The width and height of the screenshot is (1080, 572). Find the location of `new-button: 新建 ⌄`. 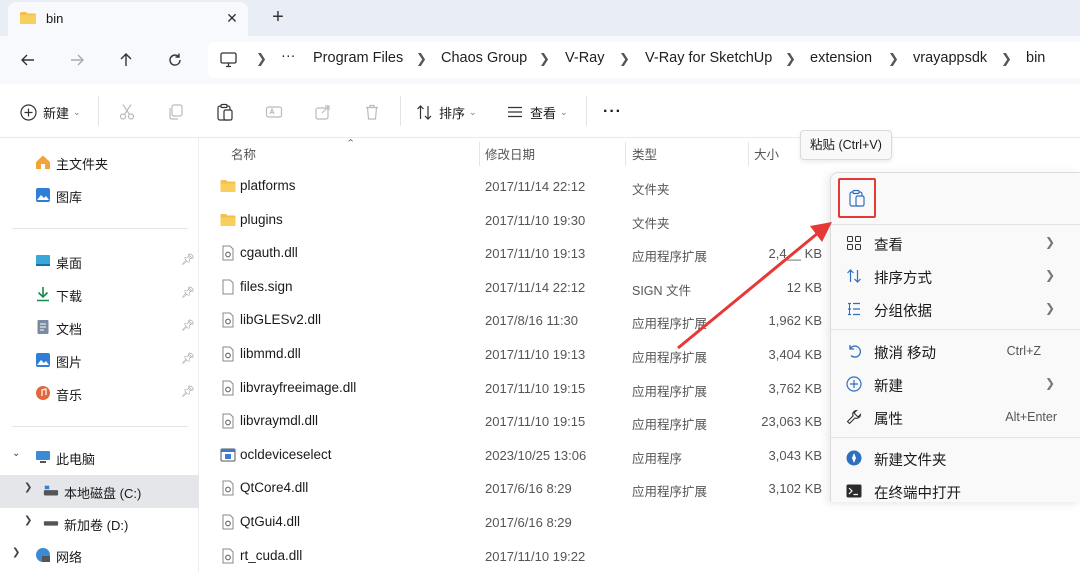

new-button: 新建 ⌄ is located at coordinates (50, 112).